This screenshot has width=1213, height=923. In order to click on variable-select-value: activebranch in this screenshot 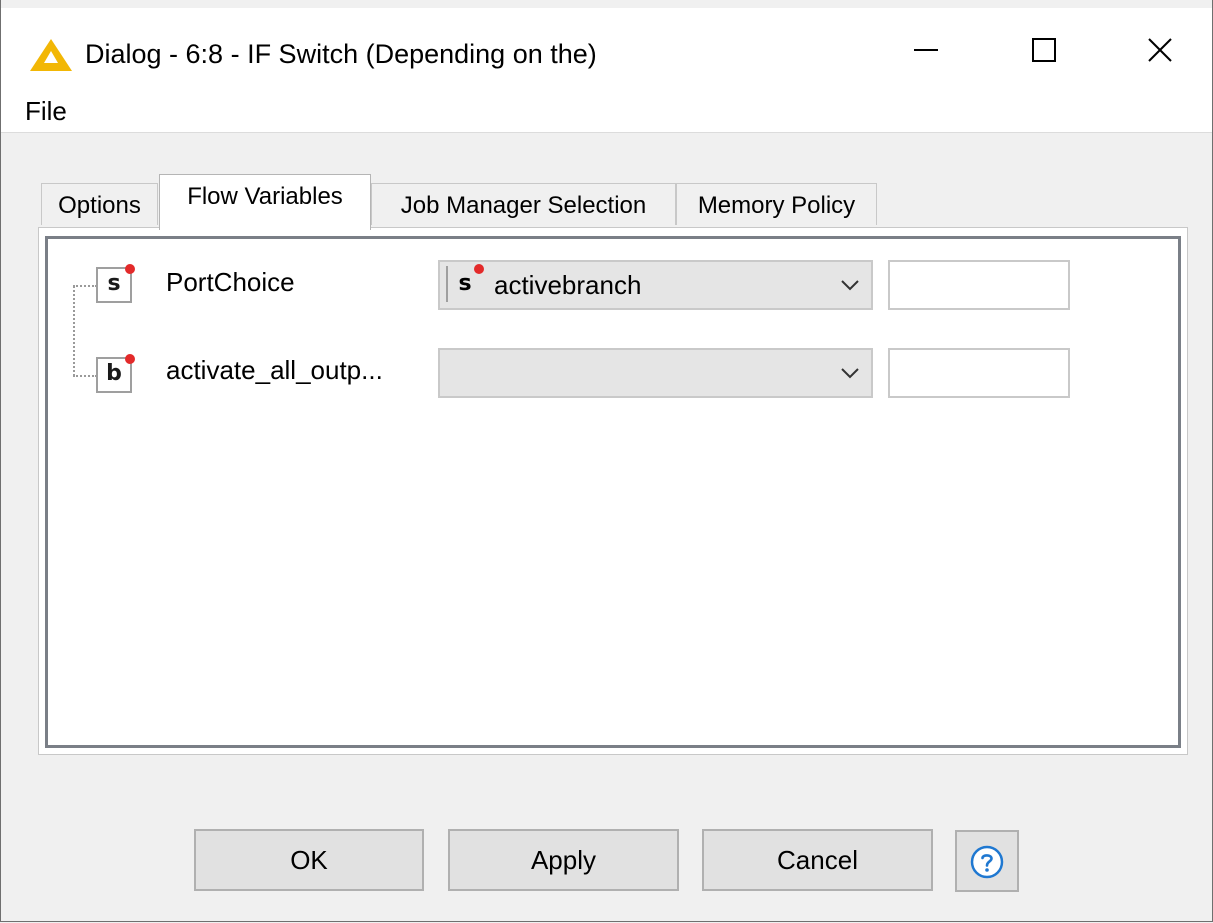, I will do `click(568, 285)`.